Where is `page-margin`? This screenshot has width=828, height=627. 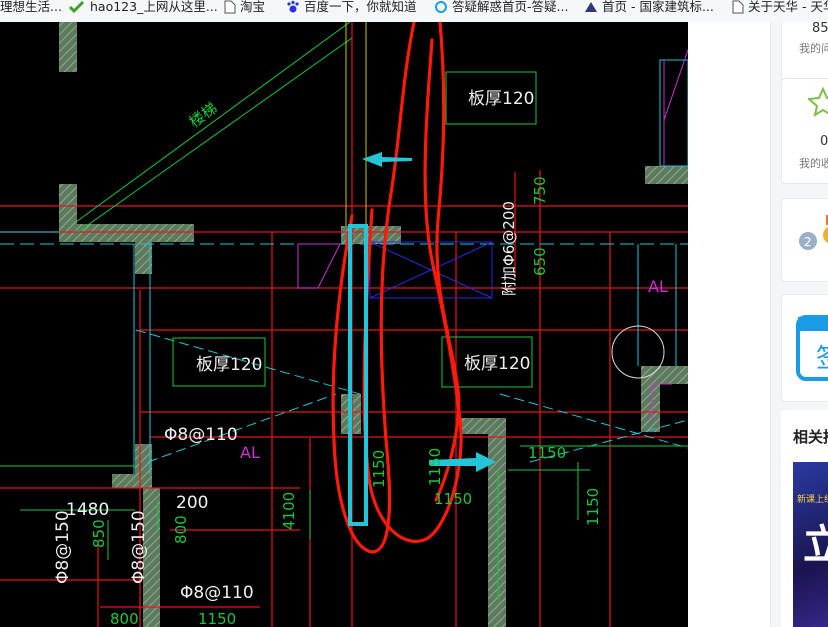 page-margin is located at coordinates (735, 324).